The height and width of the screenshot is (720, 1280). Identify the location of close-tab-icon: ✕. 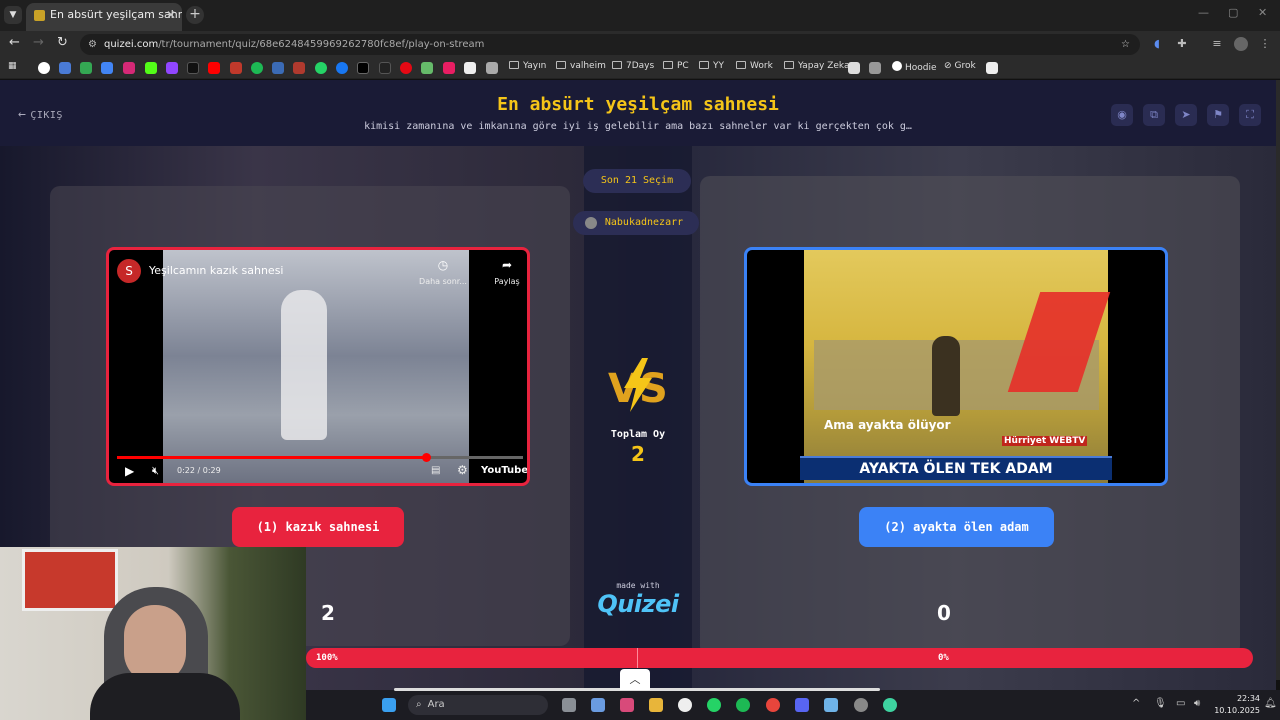
(171, 15).